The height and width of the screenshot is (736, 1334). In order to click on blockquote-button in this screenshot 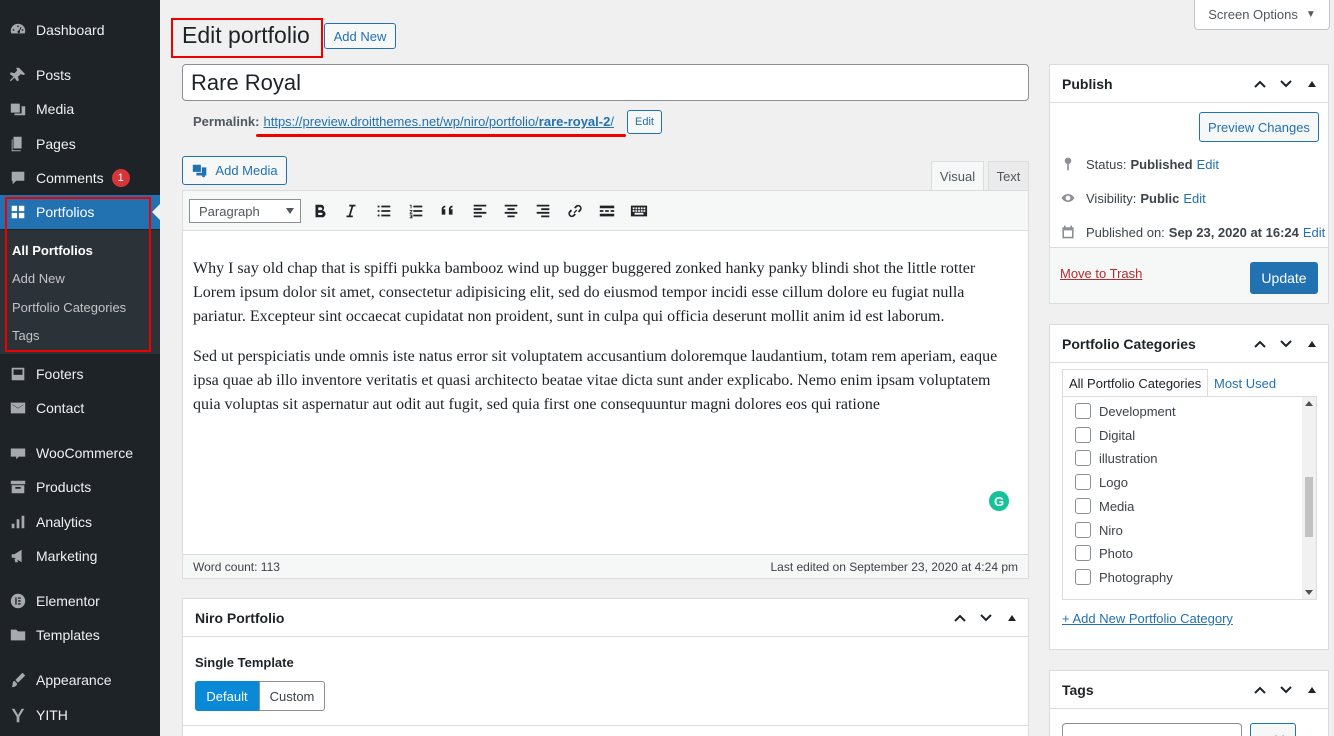, I will do `click(448, 211)`.